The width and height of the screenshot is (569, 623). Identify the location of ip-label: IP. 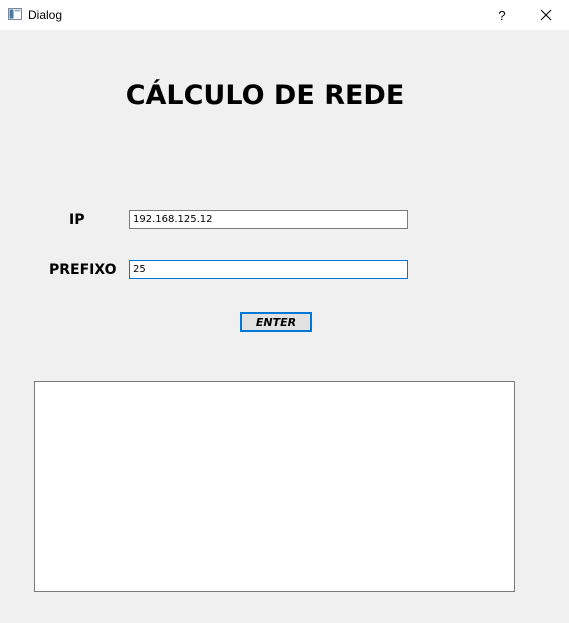
(77, 220).